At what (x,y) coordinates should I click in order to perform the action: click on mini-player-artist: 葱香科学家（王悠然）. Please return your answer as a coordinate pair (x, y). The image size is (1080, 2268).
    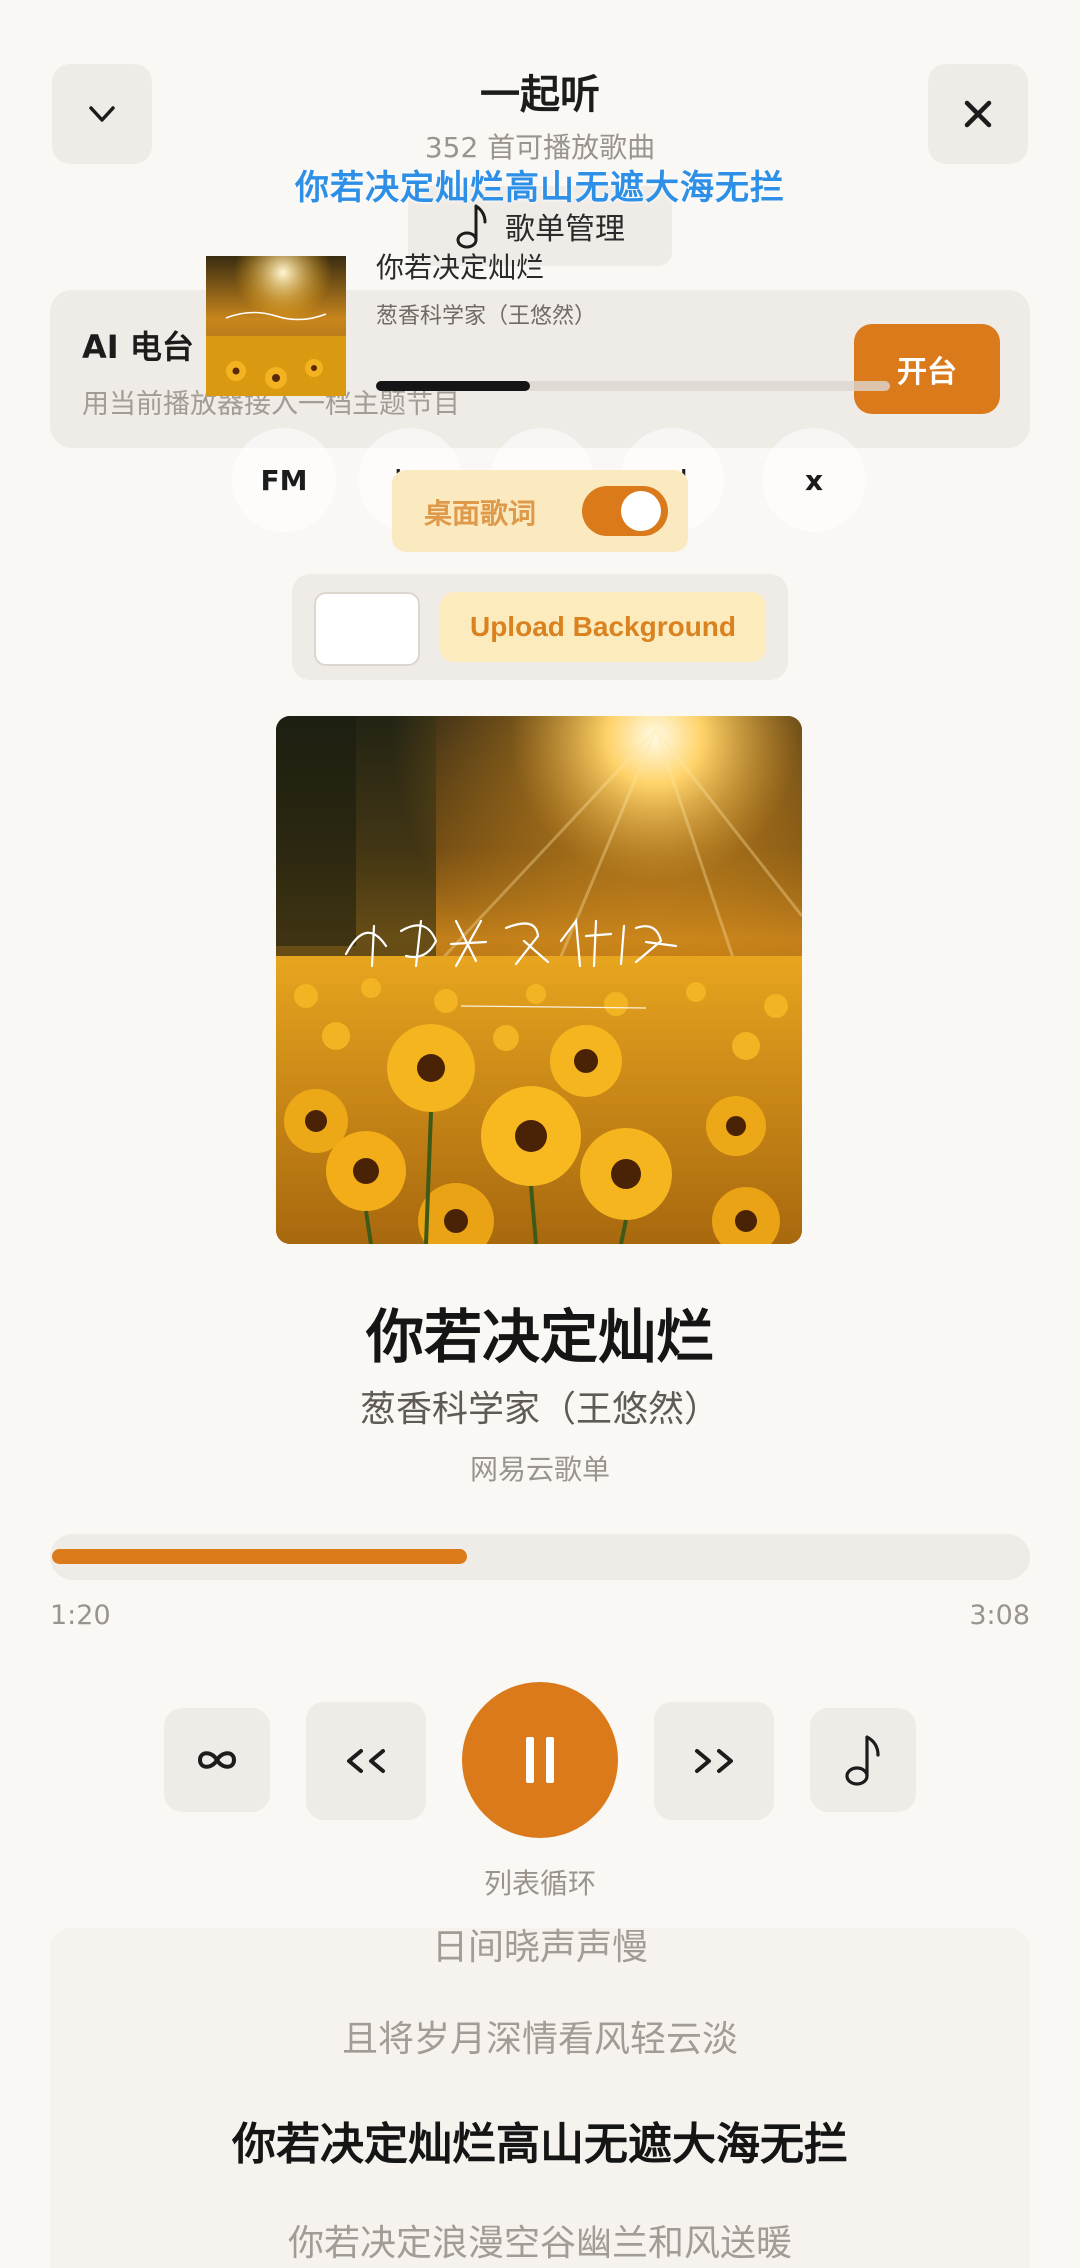
    Looking at the image, I should click on (486, 316).